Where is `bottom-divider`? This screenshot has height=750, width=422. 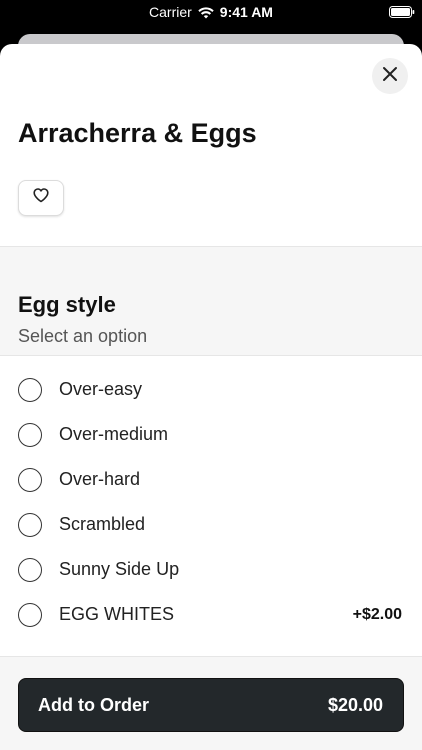
bottom-divider is located at coordinates (211, 656).